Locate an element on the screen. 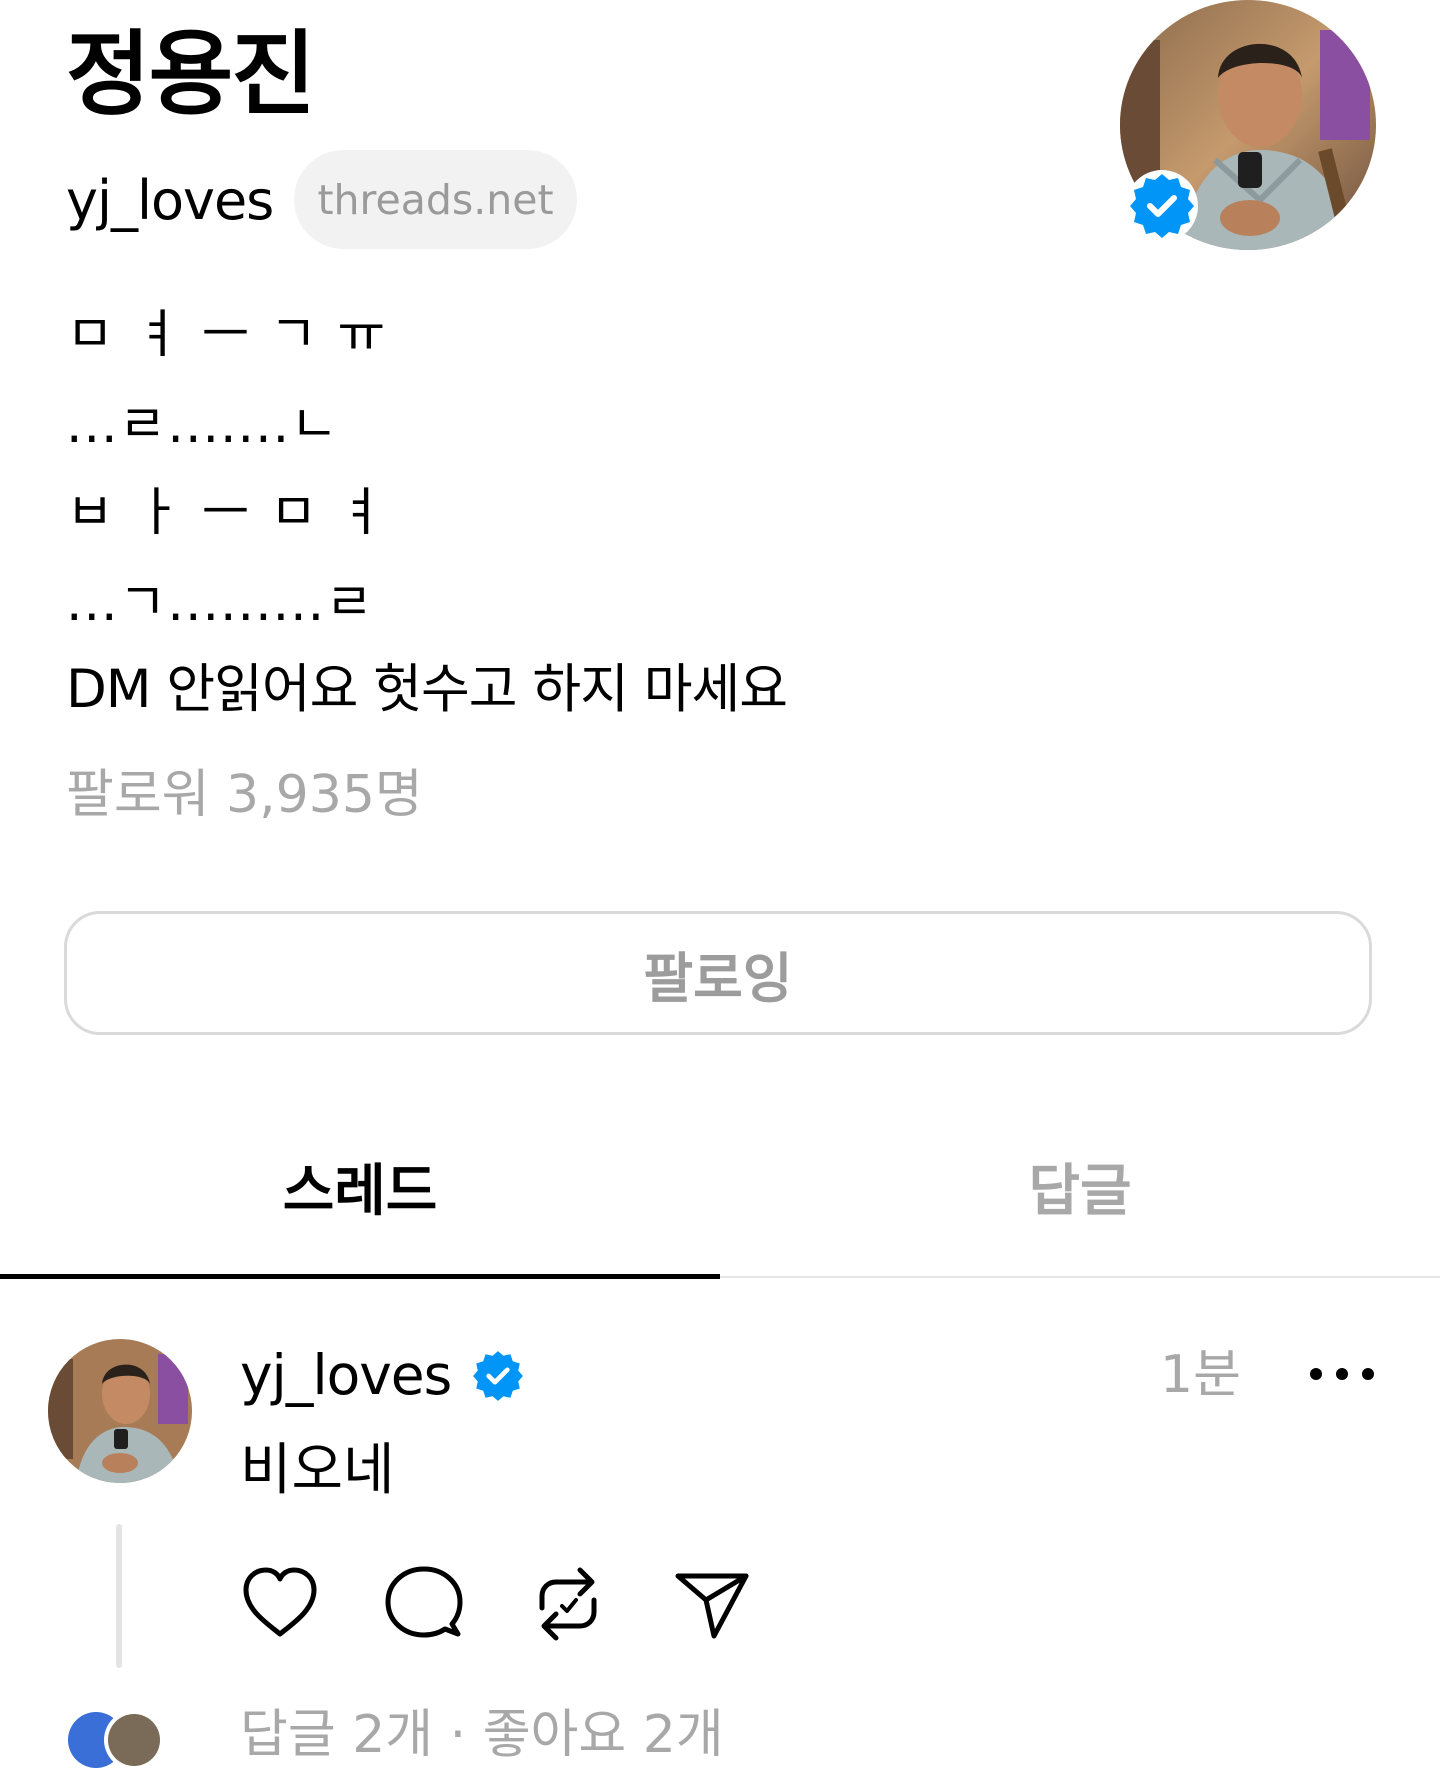 The height and width of the screenshot is (1772, 1440). bio-line-2: ...ㄹ.......ㄴ is located at coordinates (202, 425).